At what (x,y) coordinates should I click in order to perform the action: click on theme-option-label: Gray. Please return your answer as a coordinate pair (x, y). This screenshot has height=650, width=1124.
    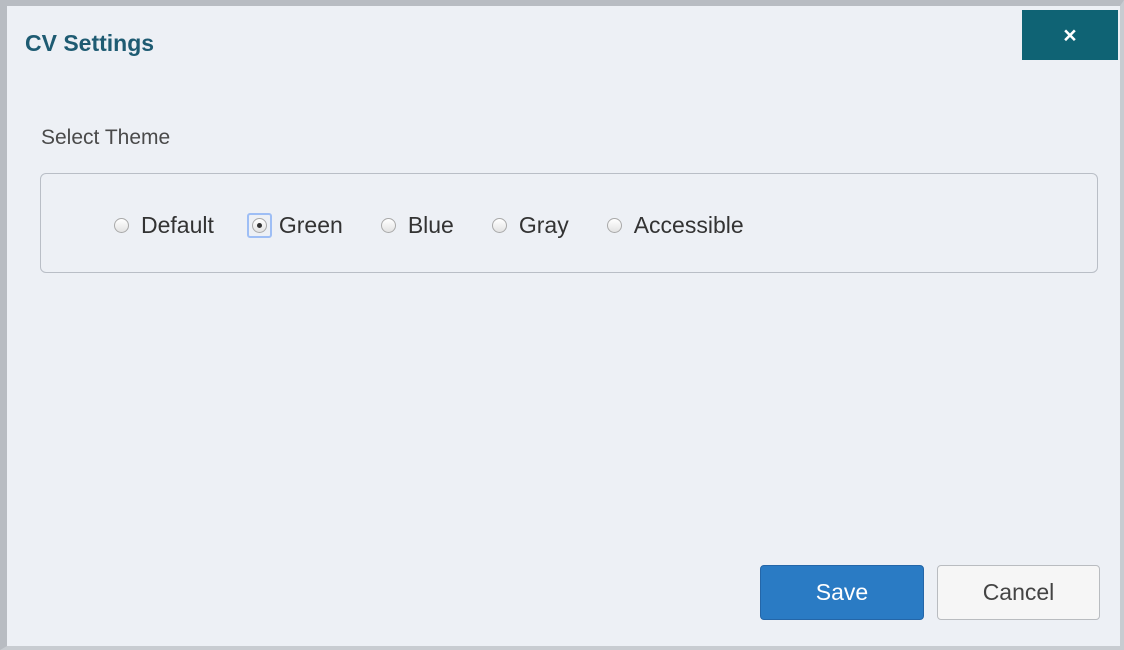
    Looking at the image, I should click on (543, 225).